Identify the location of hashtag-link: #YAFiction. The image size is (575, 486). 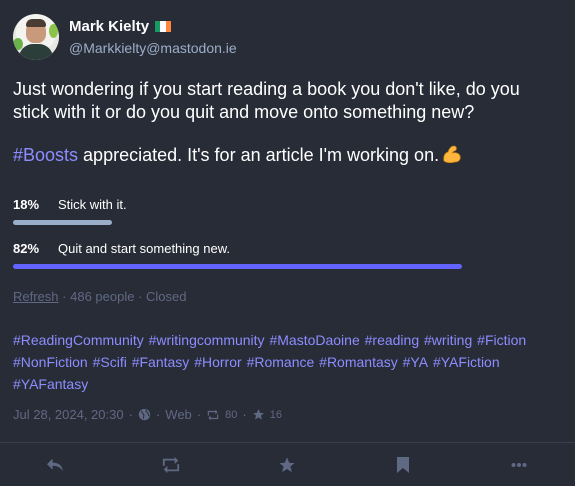
(466, 362).